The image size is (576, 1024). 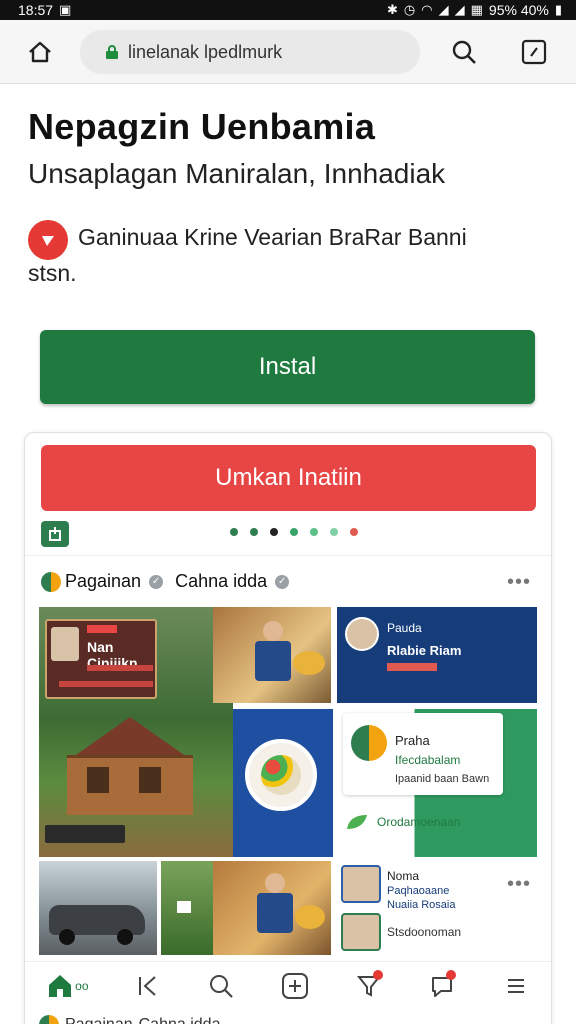 What do you see at coordinates (476, 9) in the screenshot?
I see `sim-icon: ▦` at bounding box center [476, 9].